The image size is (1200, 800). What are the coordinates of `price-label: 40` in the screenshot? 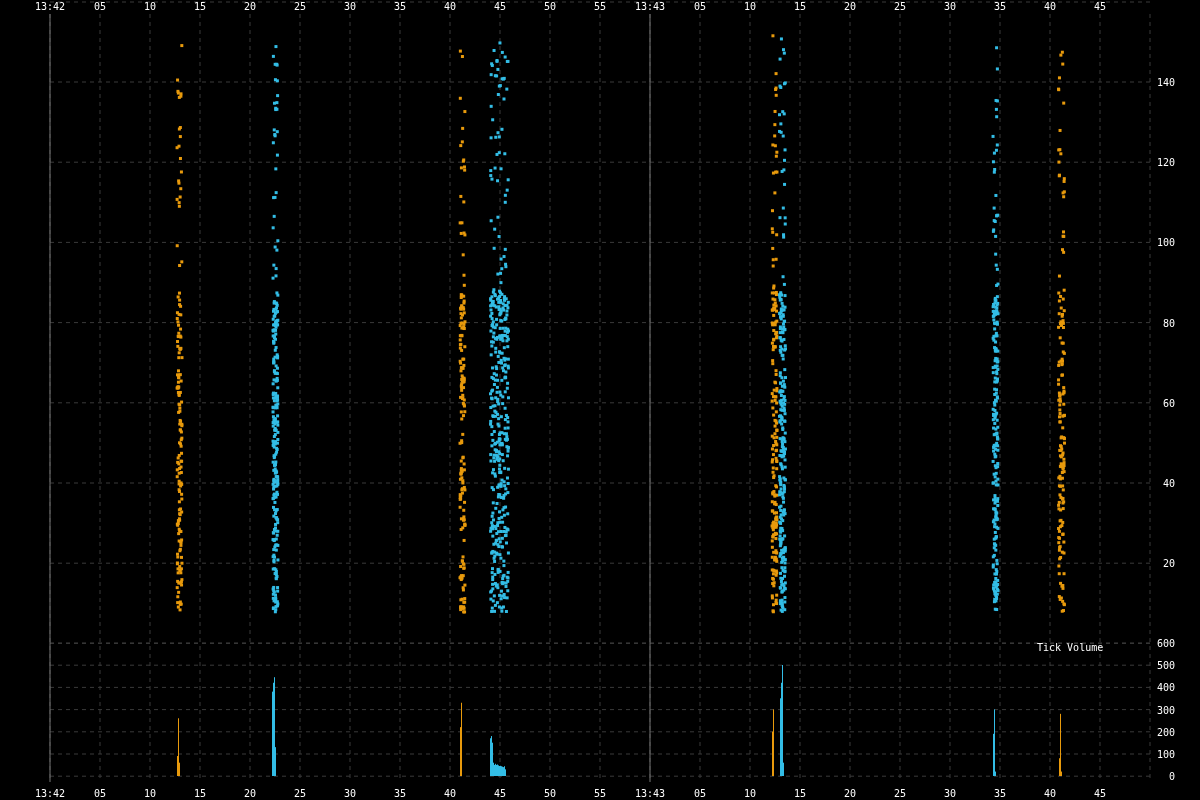 It's located at (1168, 483).